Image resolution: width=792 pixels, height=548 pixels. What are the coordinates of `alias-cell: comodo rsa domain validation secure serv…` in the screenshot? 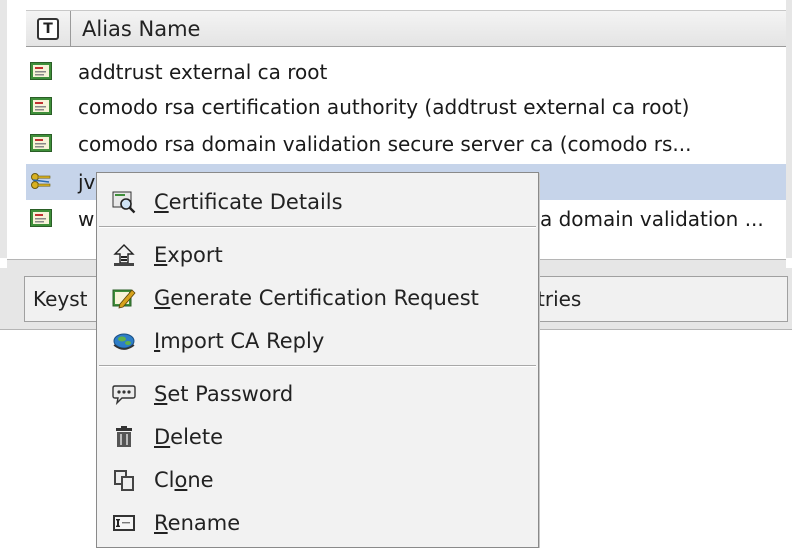 It's located at (385, 144).